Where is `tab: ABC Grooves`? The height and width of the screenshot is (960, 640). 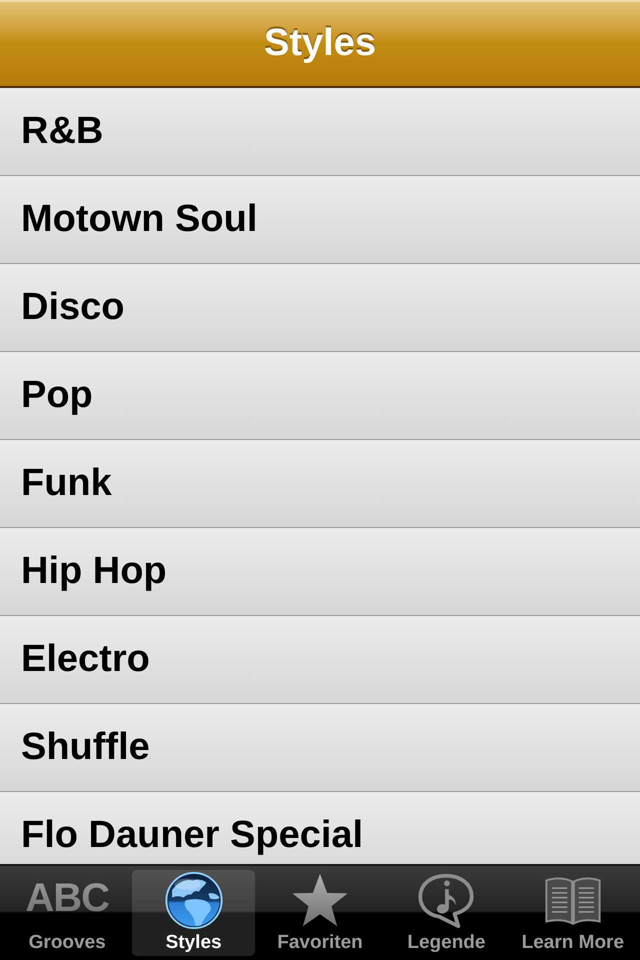 tab: ABC Grooves is located at coordinates (67, 913).